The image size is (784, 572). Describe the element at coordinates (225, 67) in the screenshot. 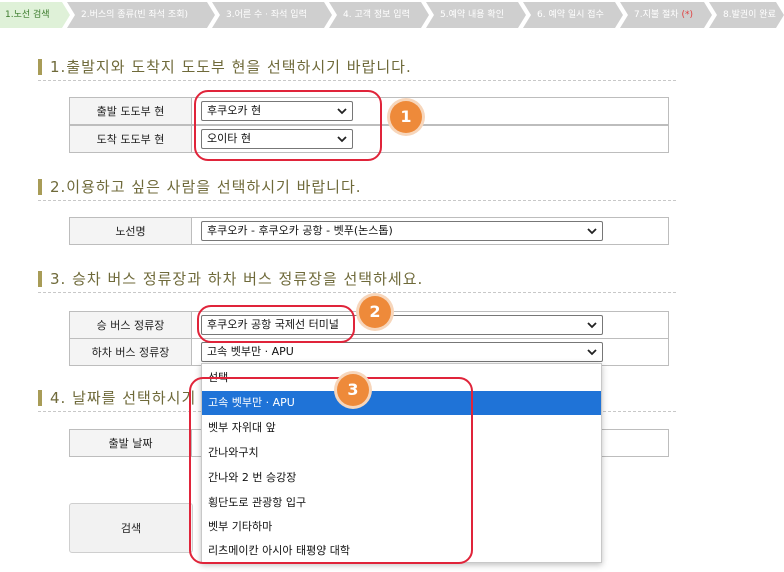

I see `section-1-title: 1.출발지와 도착지 도도부 현을 선택하시기 바랍니다.` at that location.